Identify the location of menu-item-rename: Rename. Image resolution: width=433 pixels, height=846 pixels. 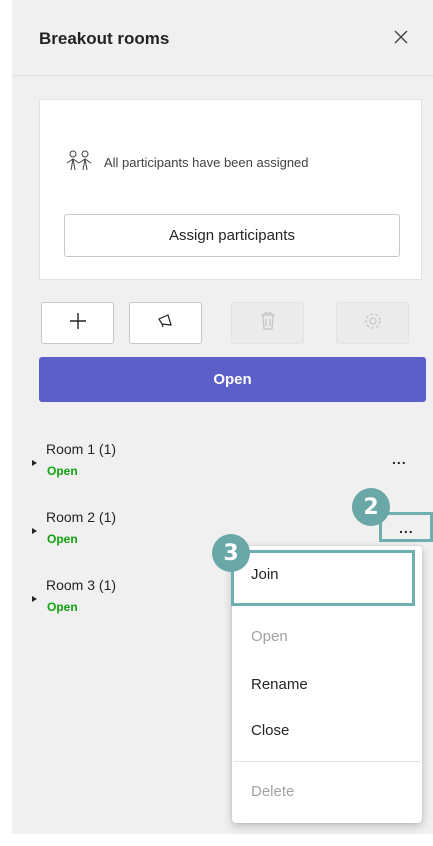
(279, 684).